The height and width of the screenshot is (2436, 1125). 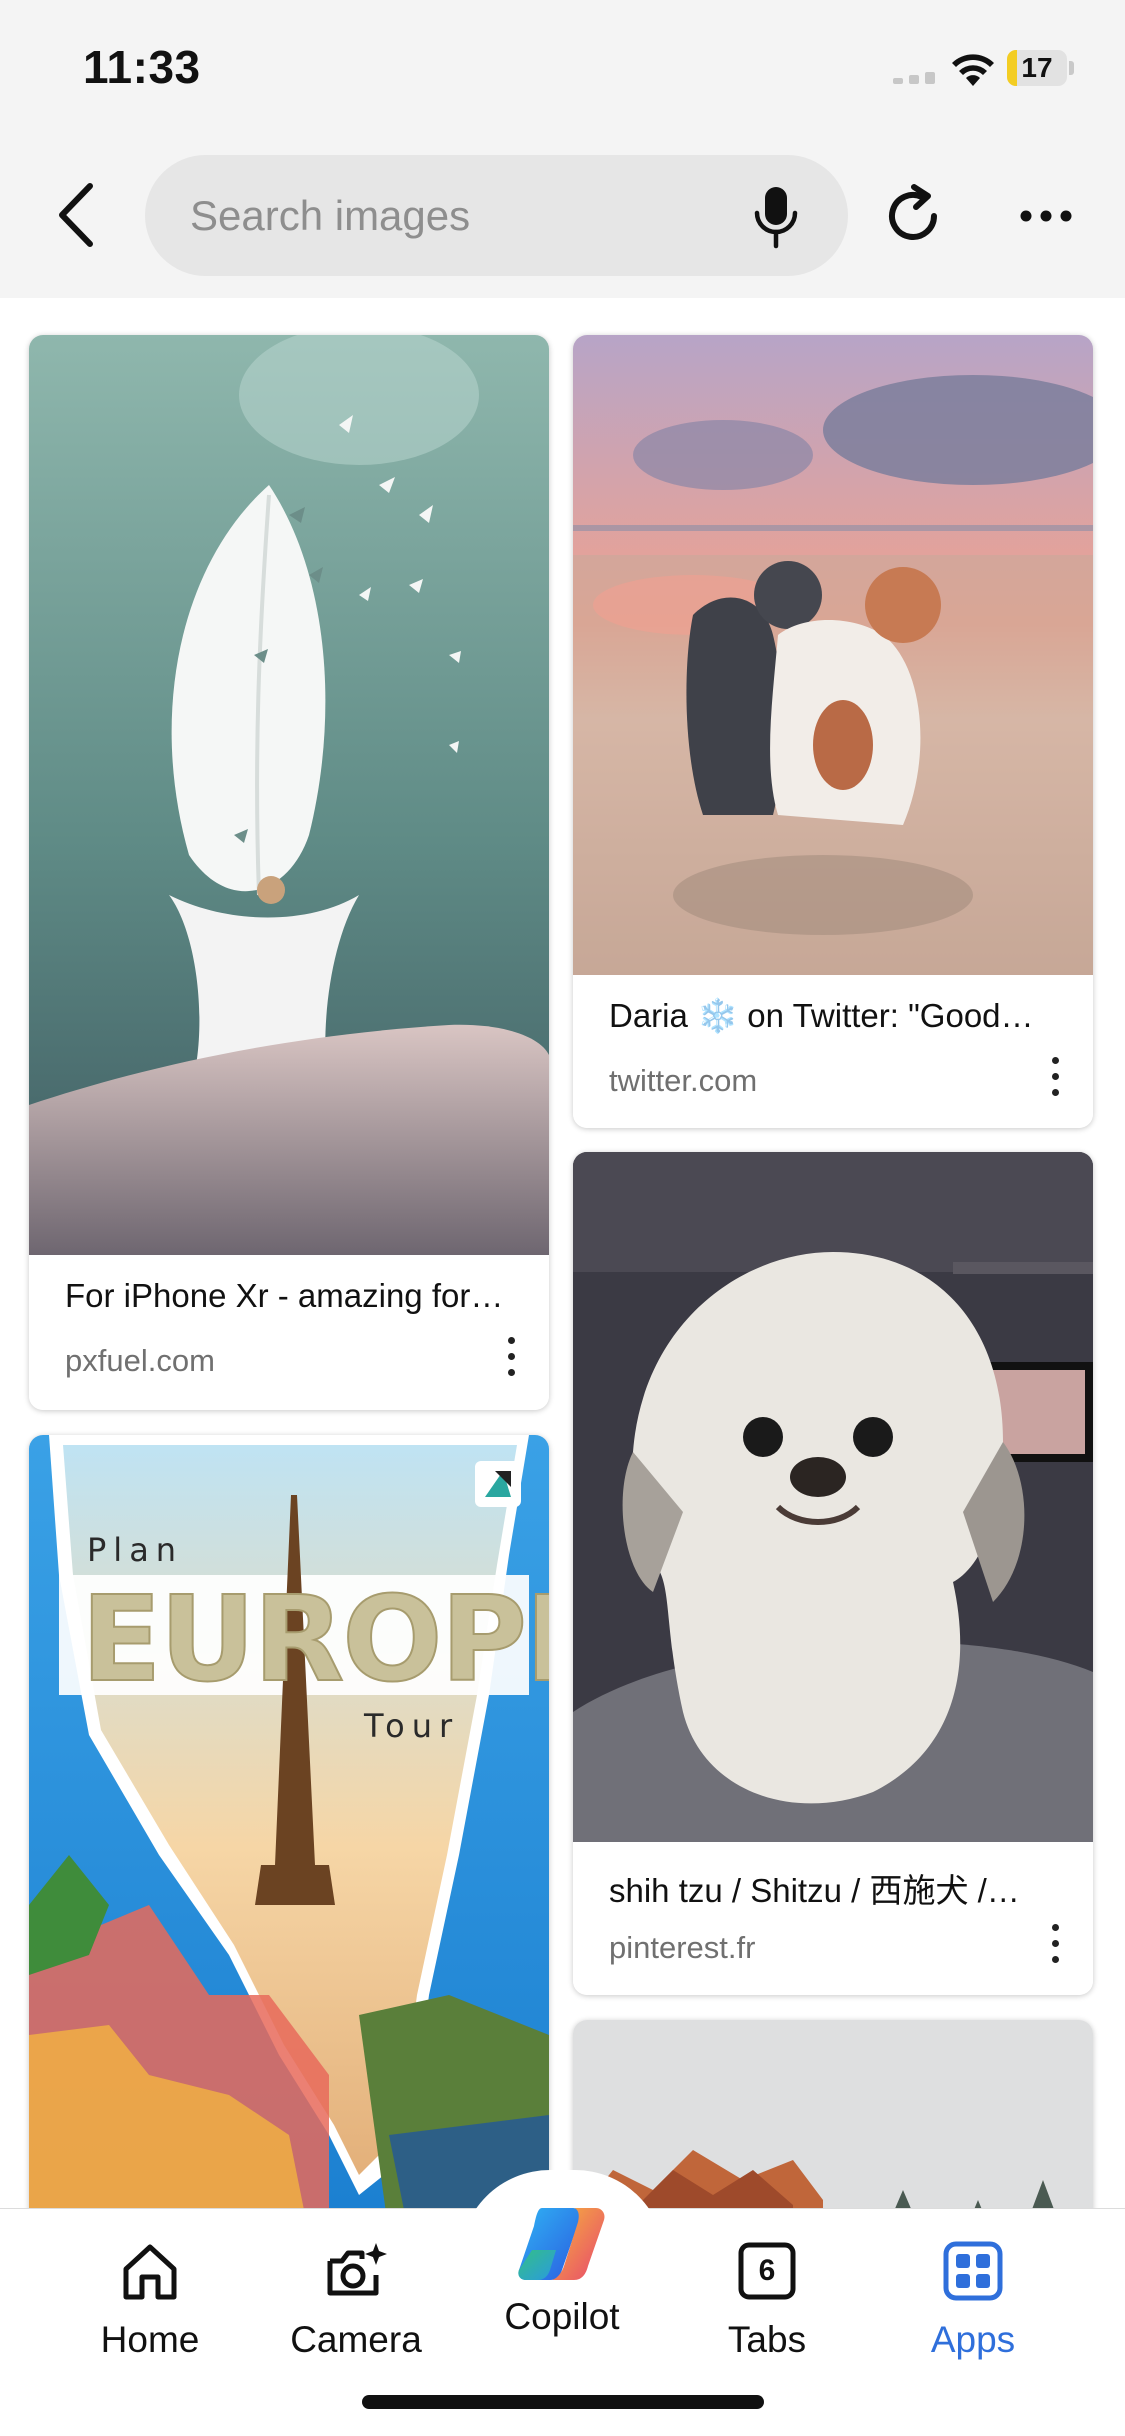 What do you see at coordinates (315, 1639) in the screenshot?
I see `poster-title-text: EUROPE` at bounding box center [315, 1639].